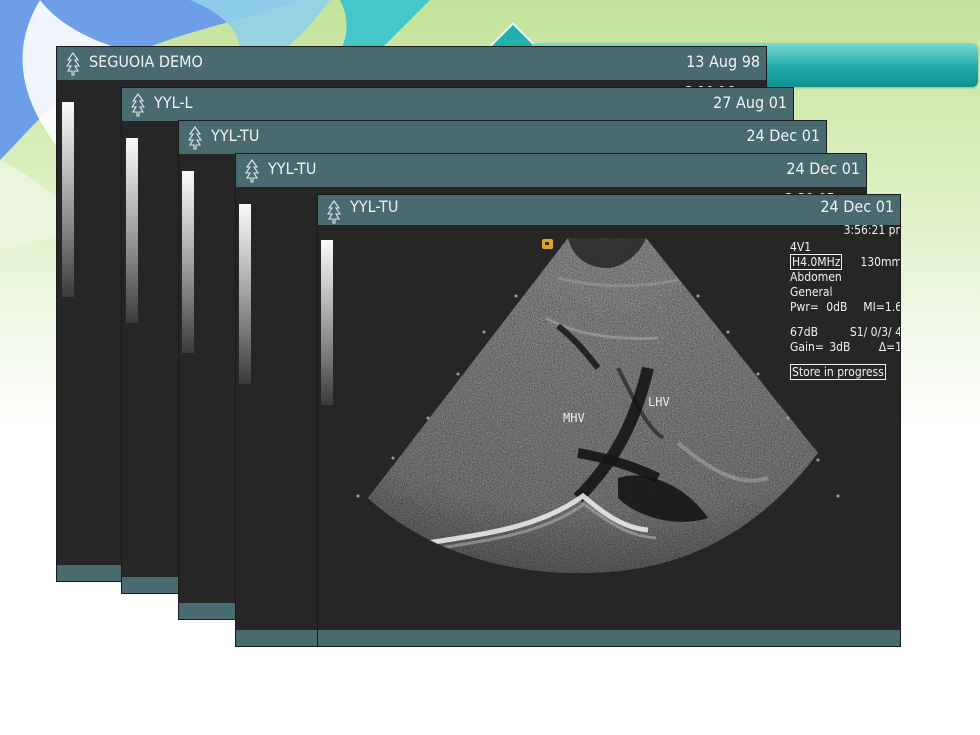 The width and height of the screenshot is (980, 735). What do you see at coordinates (457, 104) in the screenshot?
I see `frame-header: YYL-L 27 Aug 01` at bounding box center [457, 104].